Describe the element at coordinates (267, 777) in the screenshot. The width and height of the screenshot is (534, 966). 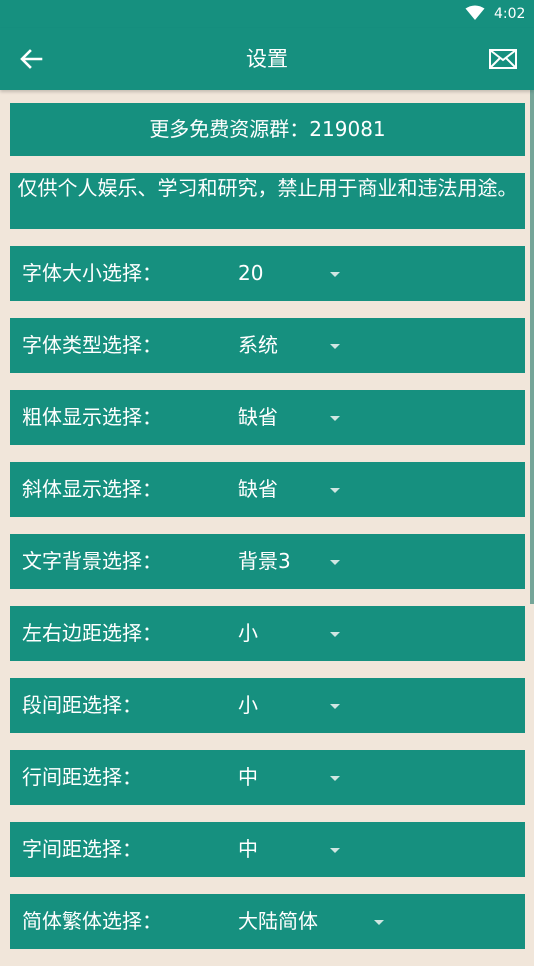
I see `line-spacing-setting: 行间距选择： 中` at that location.